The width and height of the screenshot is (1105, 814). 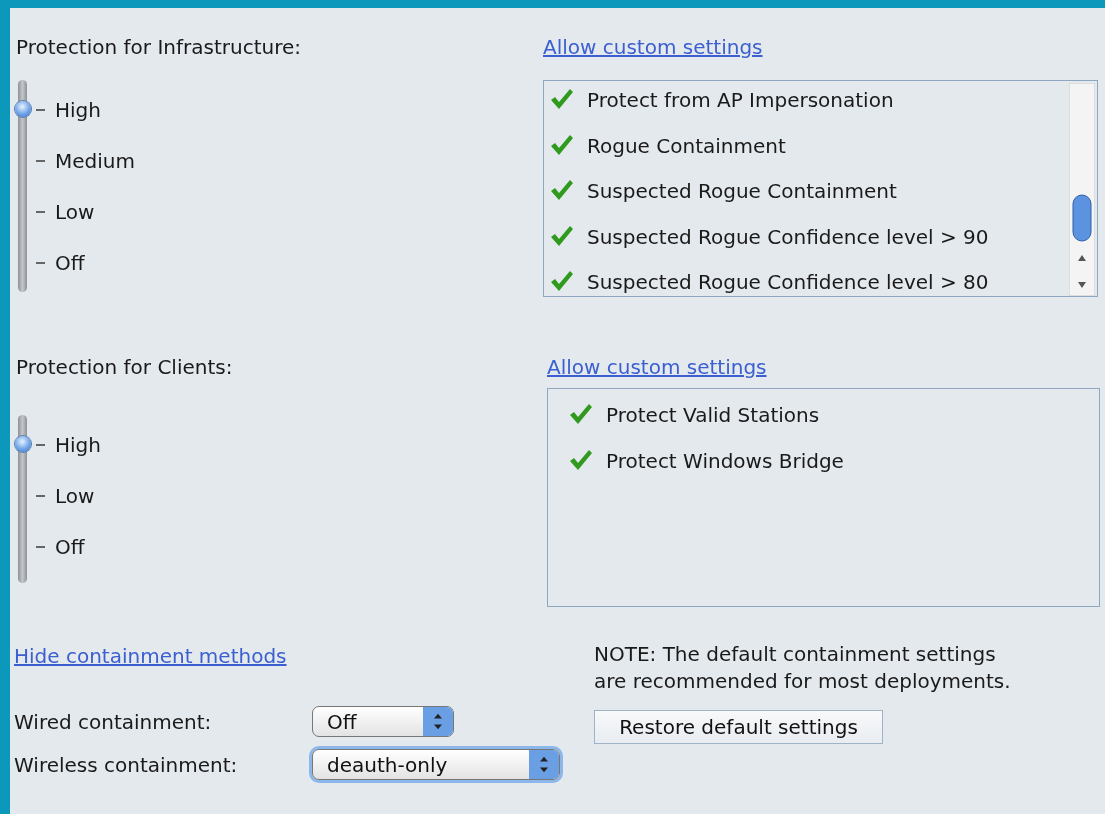 I want to click on setting-label: Suspected Rogue Confidence level > 90, so click(x=788, y=236).